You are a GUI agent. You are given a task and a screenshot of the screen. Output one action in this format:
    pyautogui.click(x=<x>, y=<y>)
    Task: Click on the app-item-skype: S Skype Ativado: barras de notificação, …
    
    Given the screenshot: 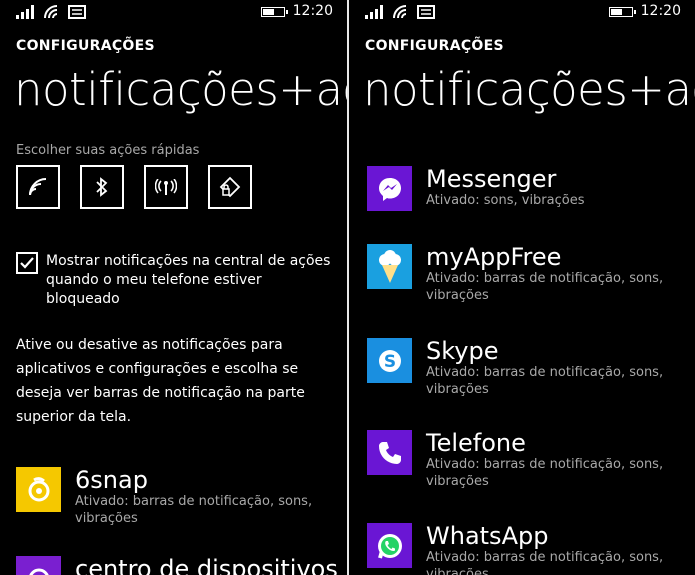 What is the action you would take?
    pyautogui.click(x=516, y=368)
    